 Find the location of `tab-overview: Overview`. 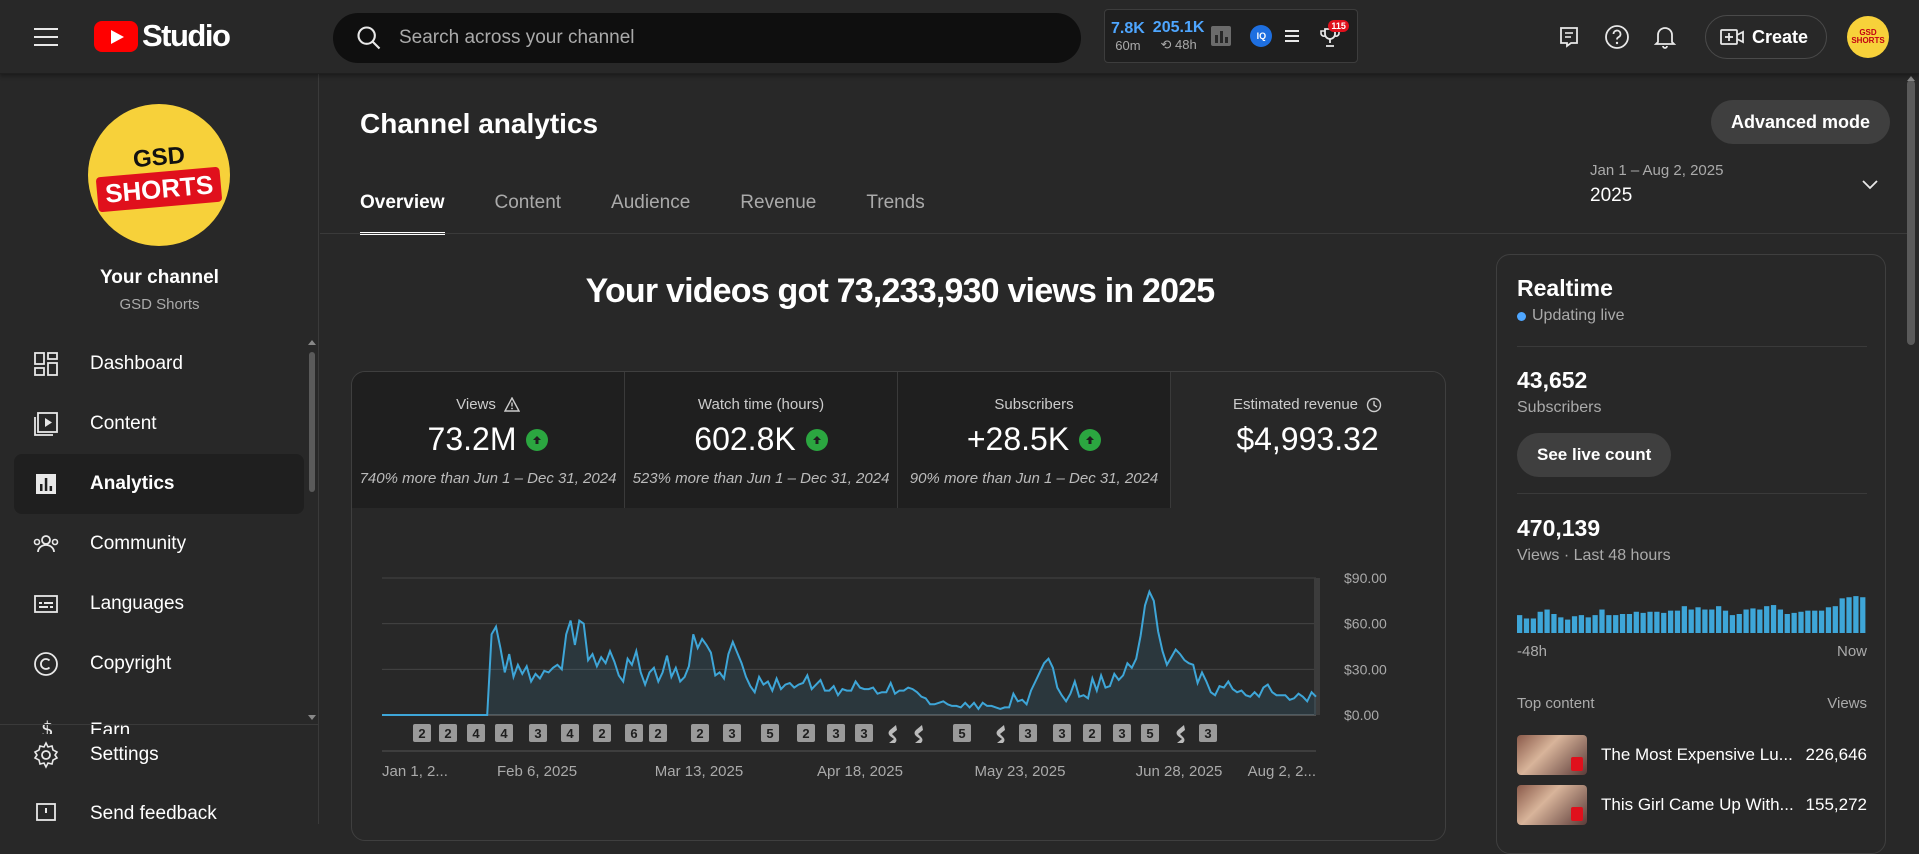

tab-overview: Overview is located at coordinates (402, 213).